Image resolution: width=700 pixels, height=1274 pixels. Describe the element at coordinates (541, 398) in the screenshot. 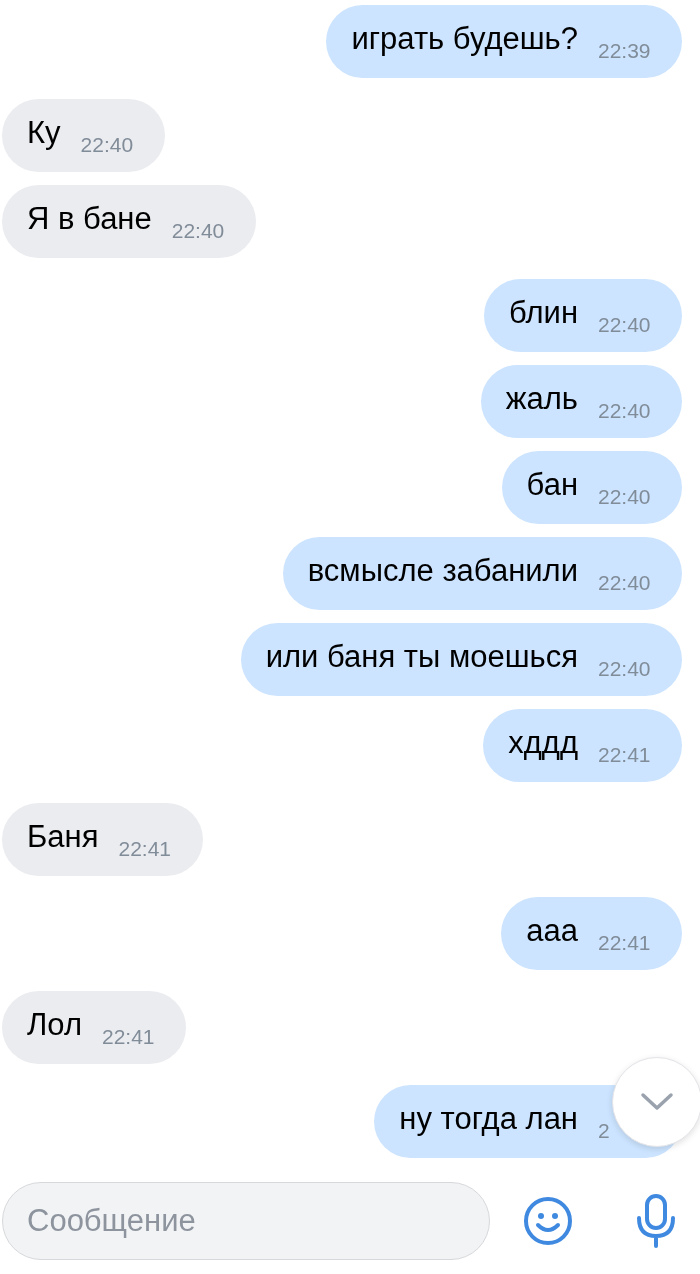

I see `message-text: жаль` at that location.